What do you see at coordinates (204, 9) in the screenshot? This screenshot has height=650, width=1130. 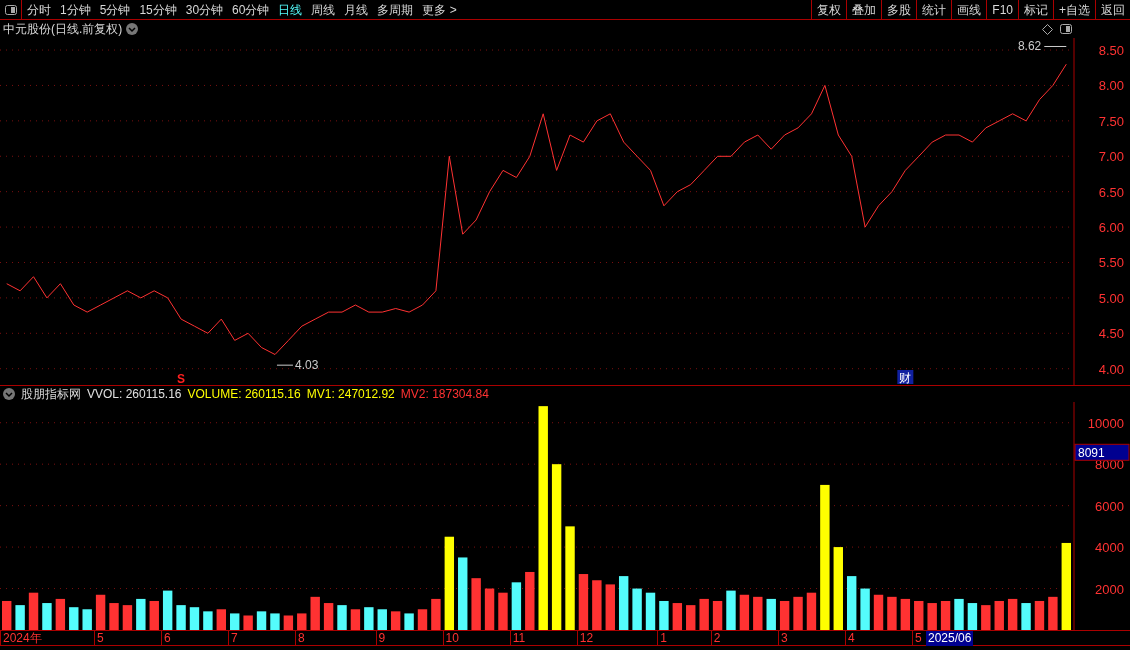 I see `period-tab: 30分钟` at bounding box center [204, 9].